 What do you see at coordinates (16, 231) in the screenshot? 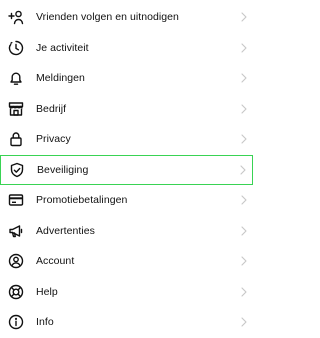
I see `megaphone-icon` at bounding box center [16, 231].